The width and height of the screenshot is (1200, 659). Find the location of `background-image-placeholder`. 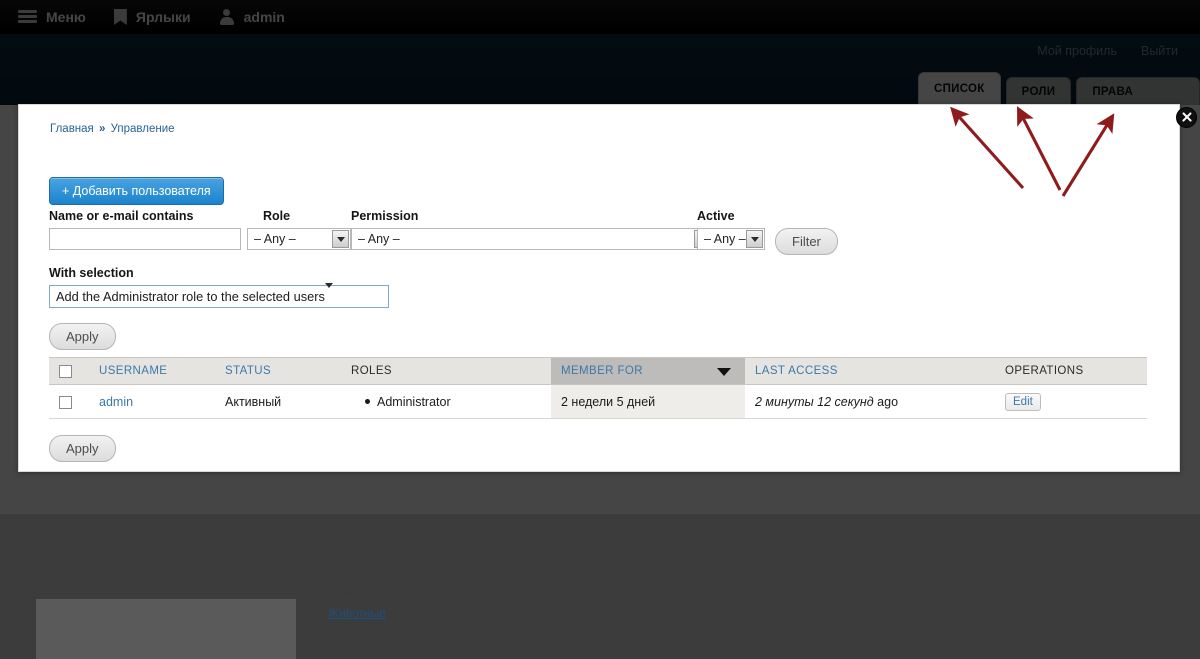

background-image-placeholder is located at coordinates (166, 629).